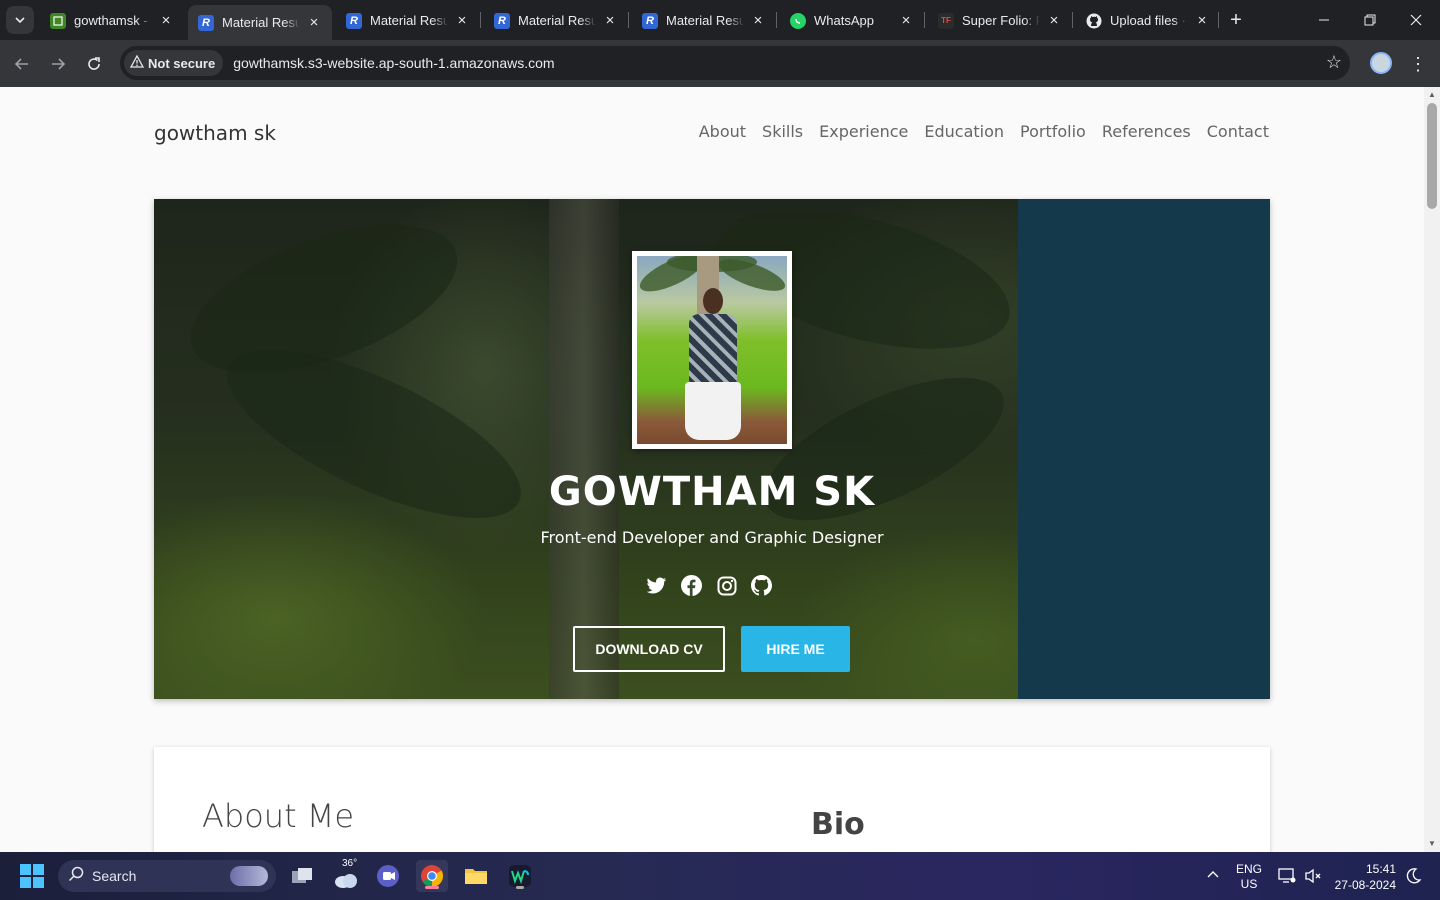  Describe the element at coordinates (1146, 131) in the screenshot. I see `nav-references: References` at that location.